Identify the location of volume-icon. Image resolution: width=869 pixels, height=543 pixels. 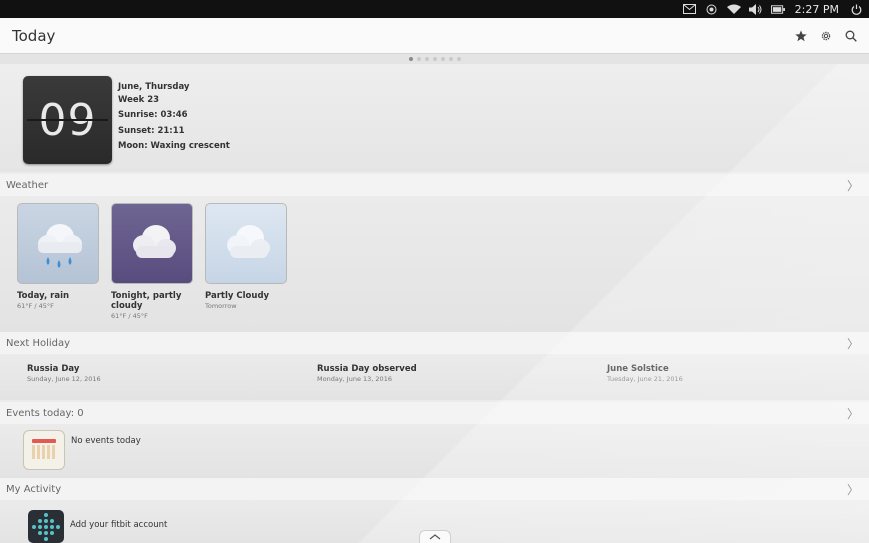
(756, 9).